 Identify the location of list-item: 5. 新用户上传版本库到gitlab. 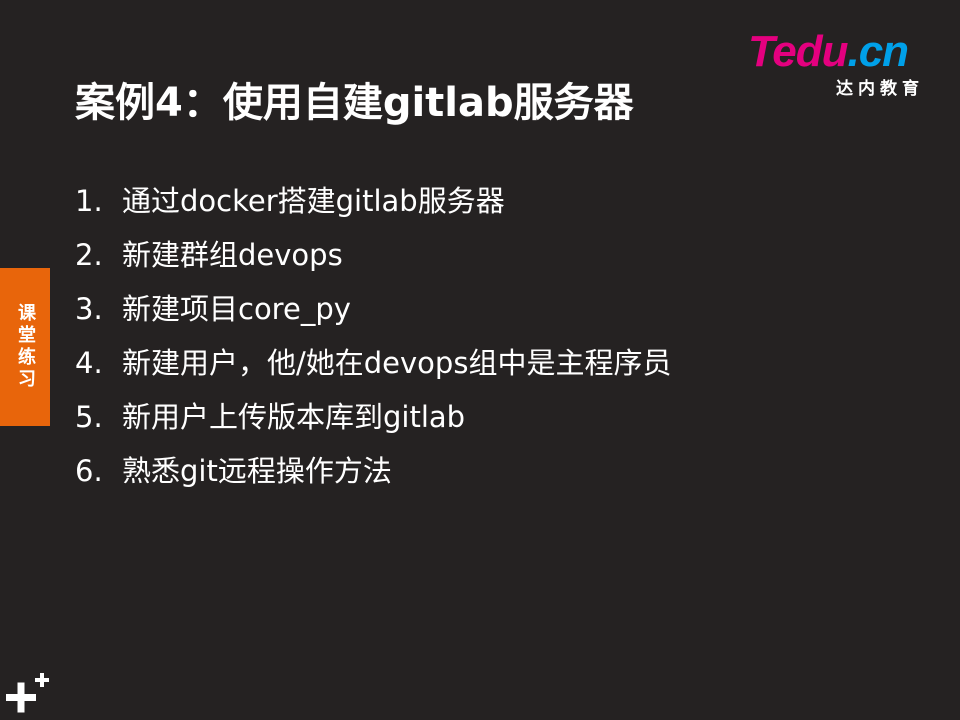
(373, 417).